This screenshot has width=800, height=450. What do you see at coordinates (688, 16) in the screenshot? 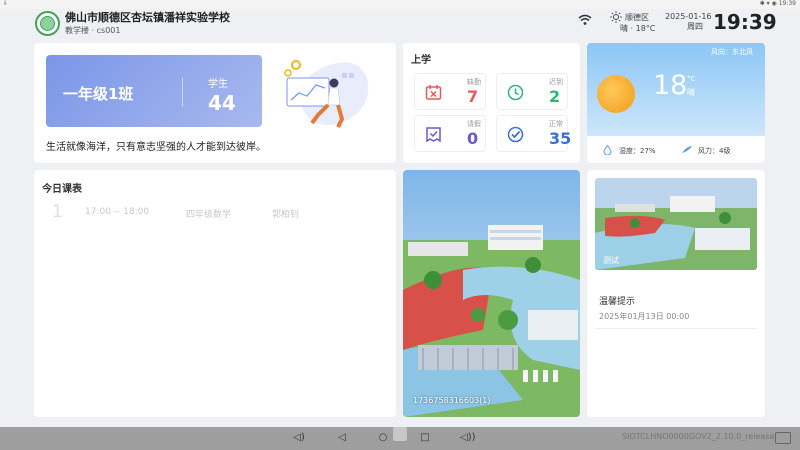
I see `date-text: 2025-01-16` at bounding box center [688, 16].